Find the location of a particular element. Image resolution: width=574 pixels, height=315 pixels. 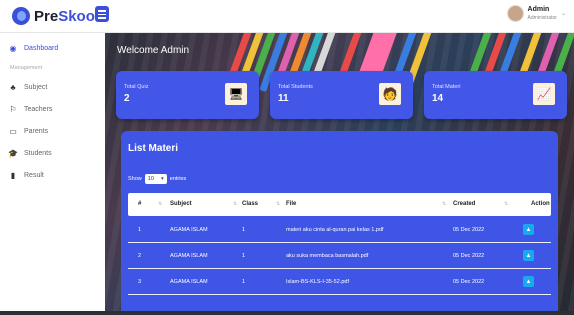

bottom-edge is located at coordinates (287, 313).